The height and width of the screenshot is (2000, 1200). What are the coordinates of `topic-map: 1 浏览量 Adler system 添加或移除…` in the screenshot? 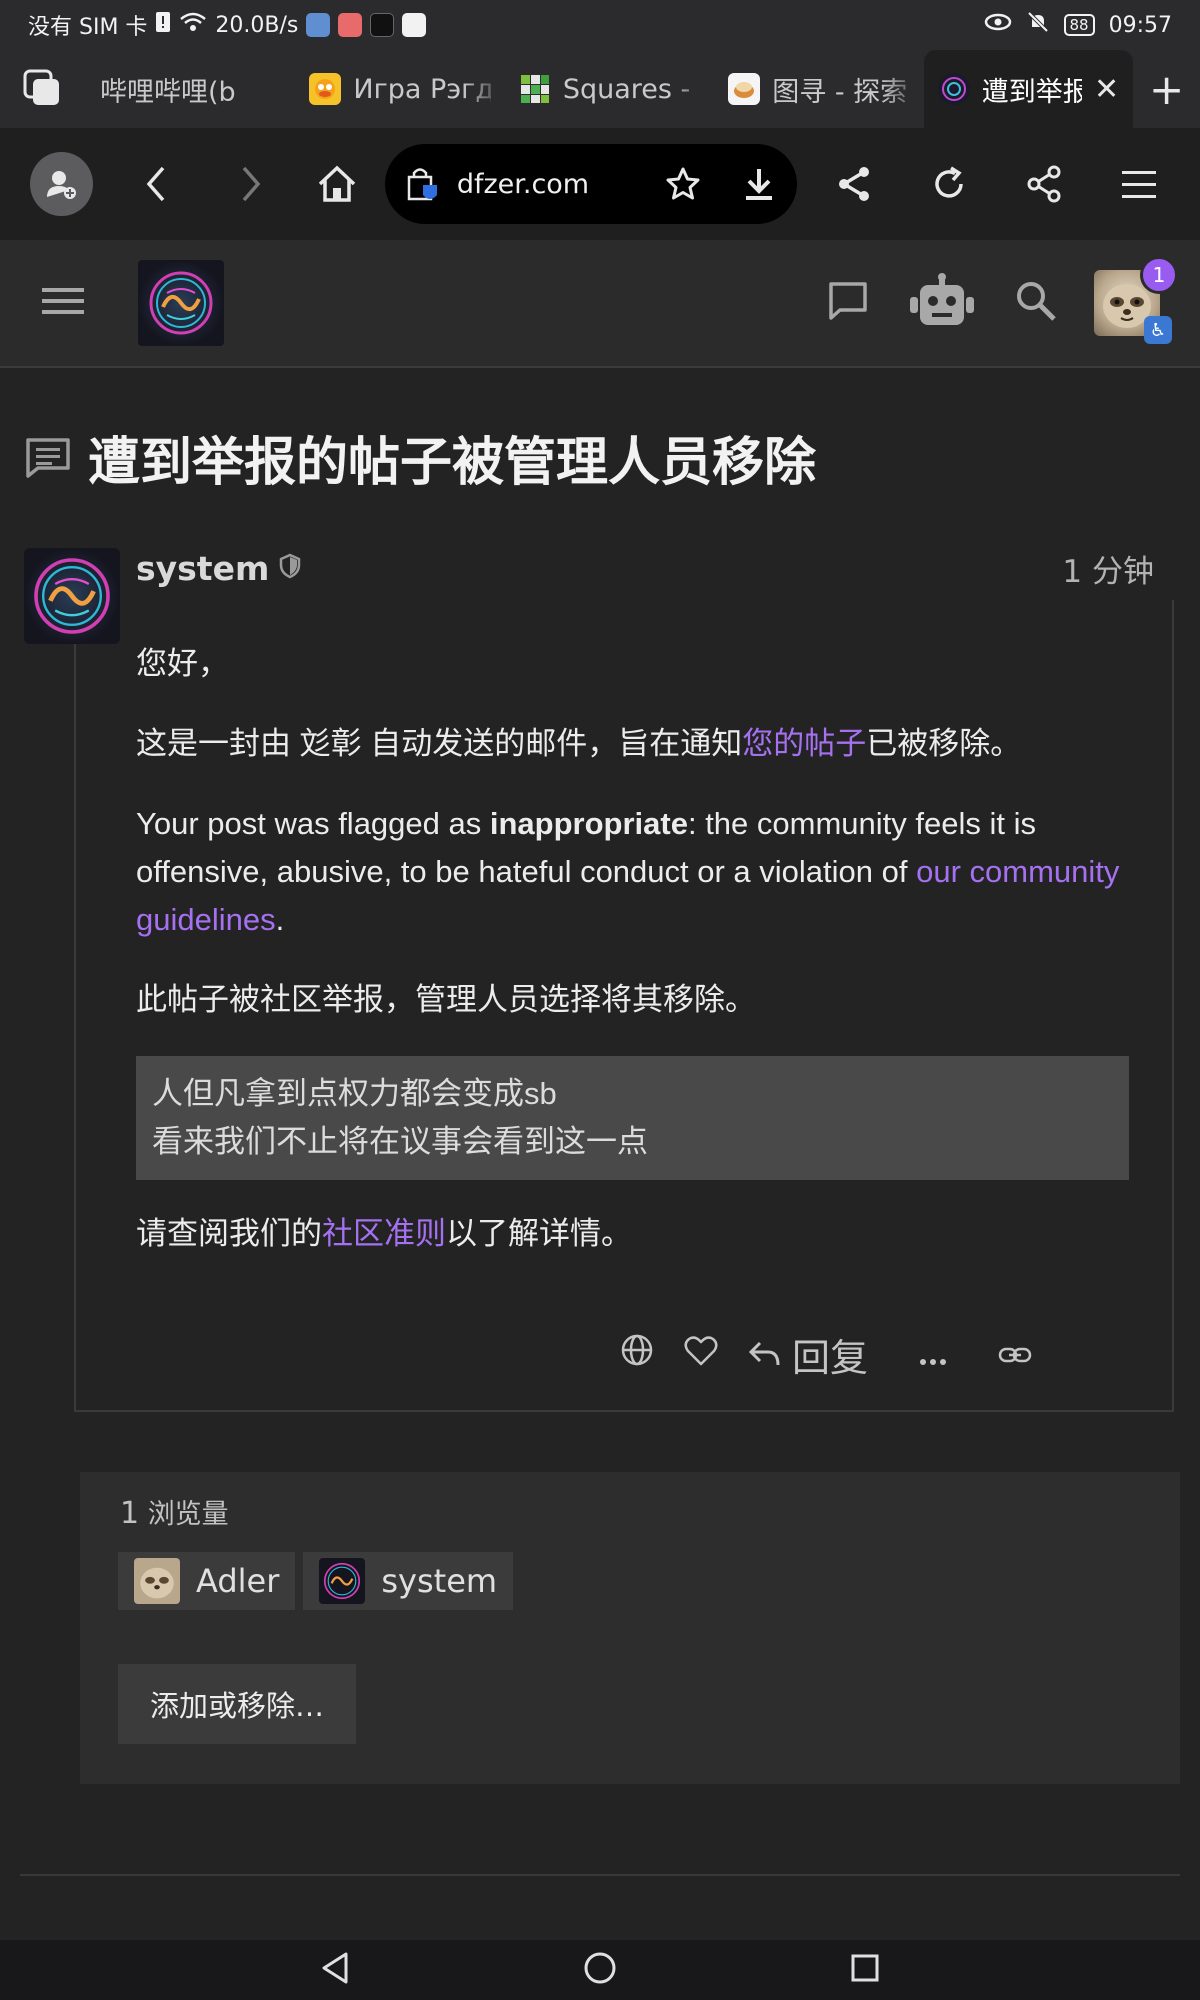 It's located at (630, 1628).